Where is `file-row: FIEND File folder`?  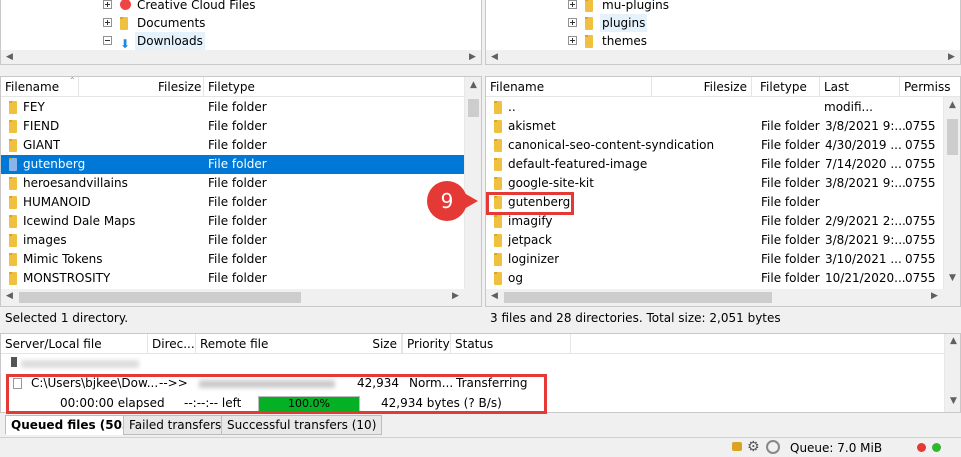
file-row: FIEND File folder is located at coordinates (232, 126).